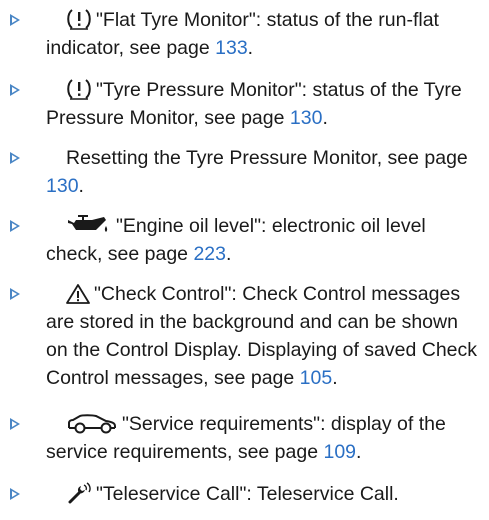 The image size is (489, 520). What do you see at coordinates (79, 493) in the screenshot?
I see `wrench-signal-icon` at bounding box center [79, 493].